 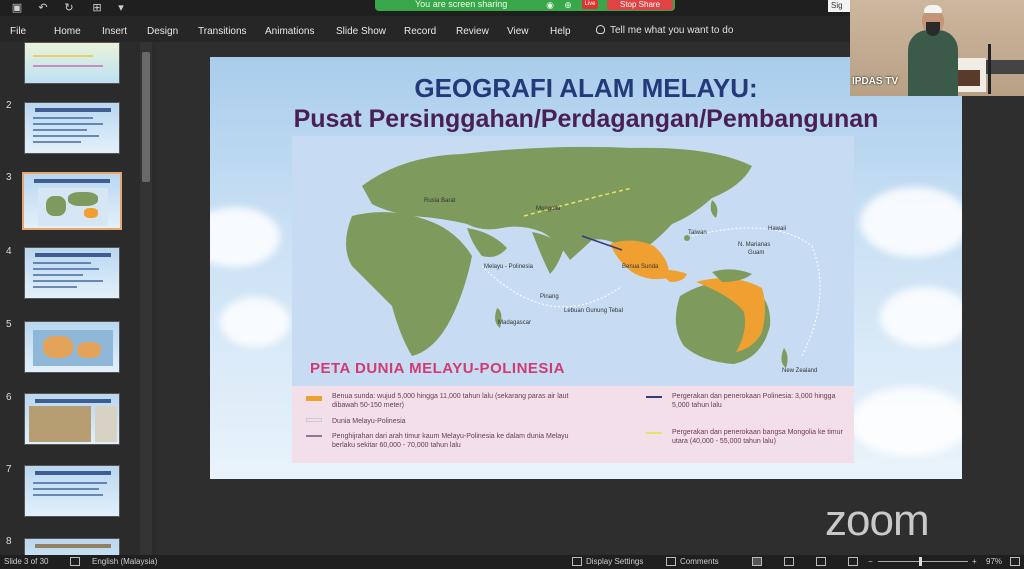 I want to click on slide-number: 8, so click(x=9, y=541).